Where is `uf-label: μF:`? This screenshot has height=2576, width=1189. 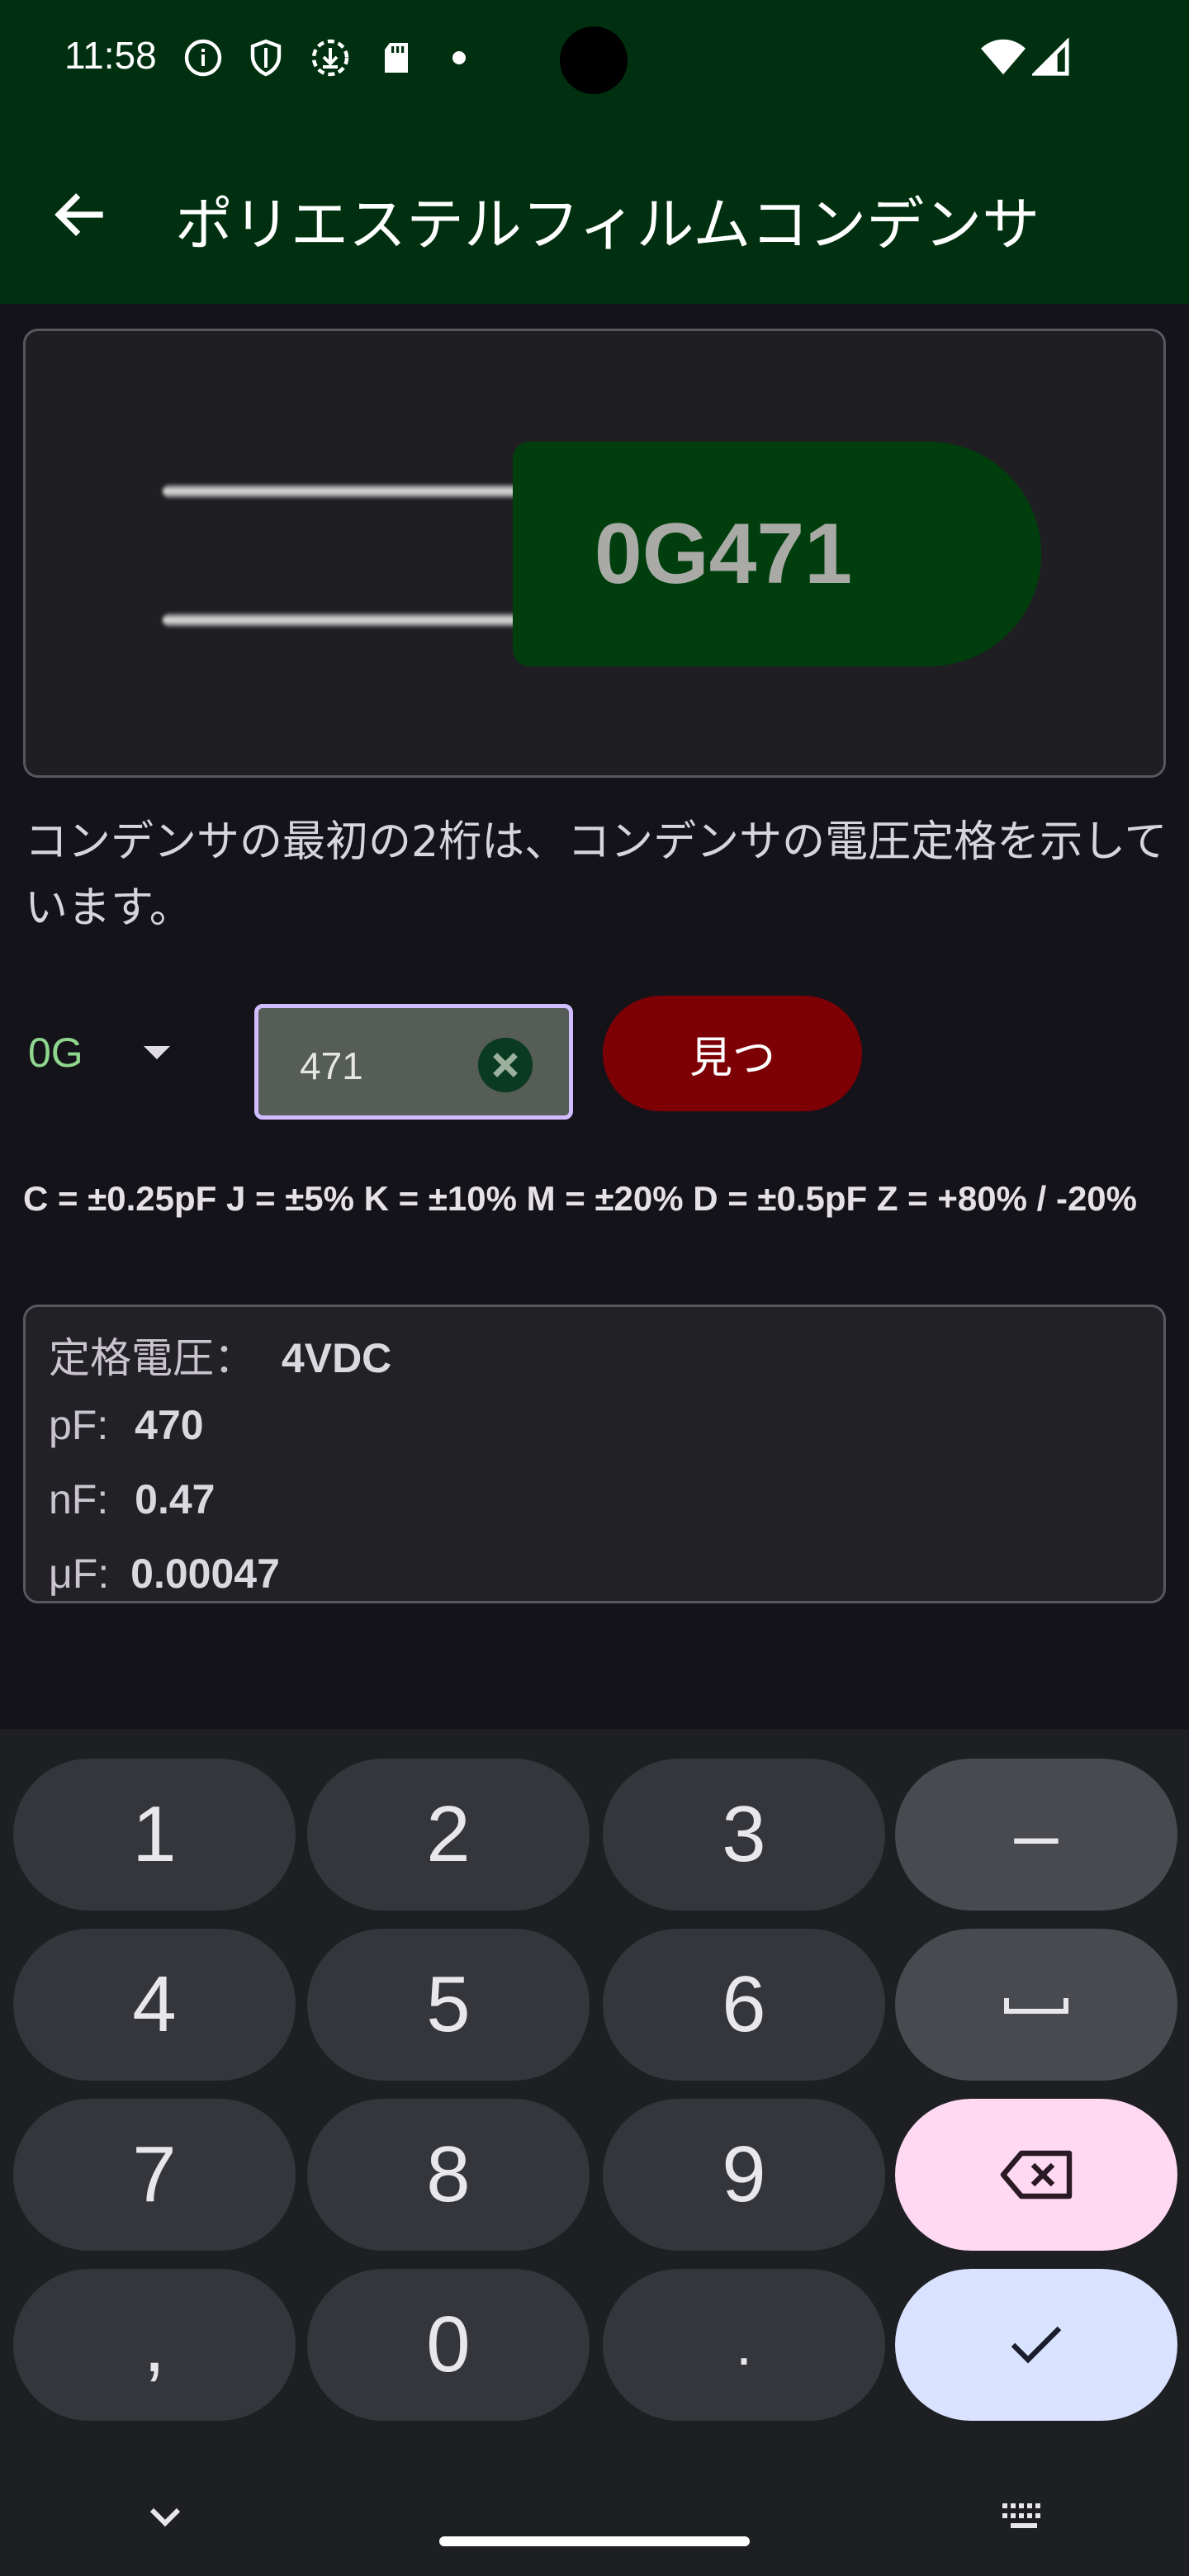
uf-label: μF: is located at coordinates (79, 1574).